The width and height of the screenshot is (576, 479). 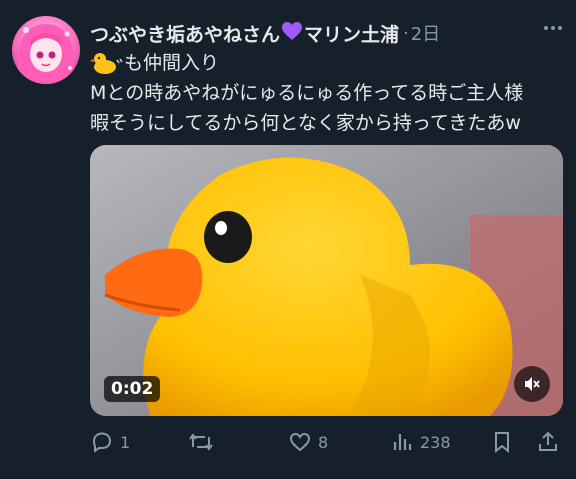 I want to click on share-icon, so click(x=548, y=442).